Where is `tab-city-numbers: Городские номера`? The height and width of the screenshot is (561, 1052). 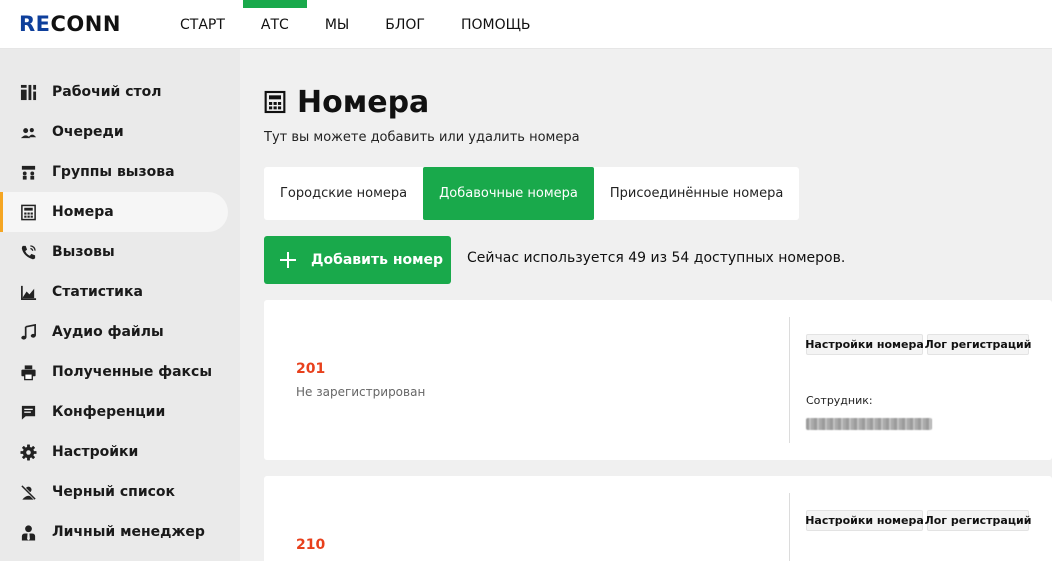
tab-city-numbers: Городские номера is located at coordinates (343, 193).